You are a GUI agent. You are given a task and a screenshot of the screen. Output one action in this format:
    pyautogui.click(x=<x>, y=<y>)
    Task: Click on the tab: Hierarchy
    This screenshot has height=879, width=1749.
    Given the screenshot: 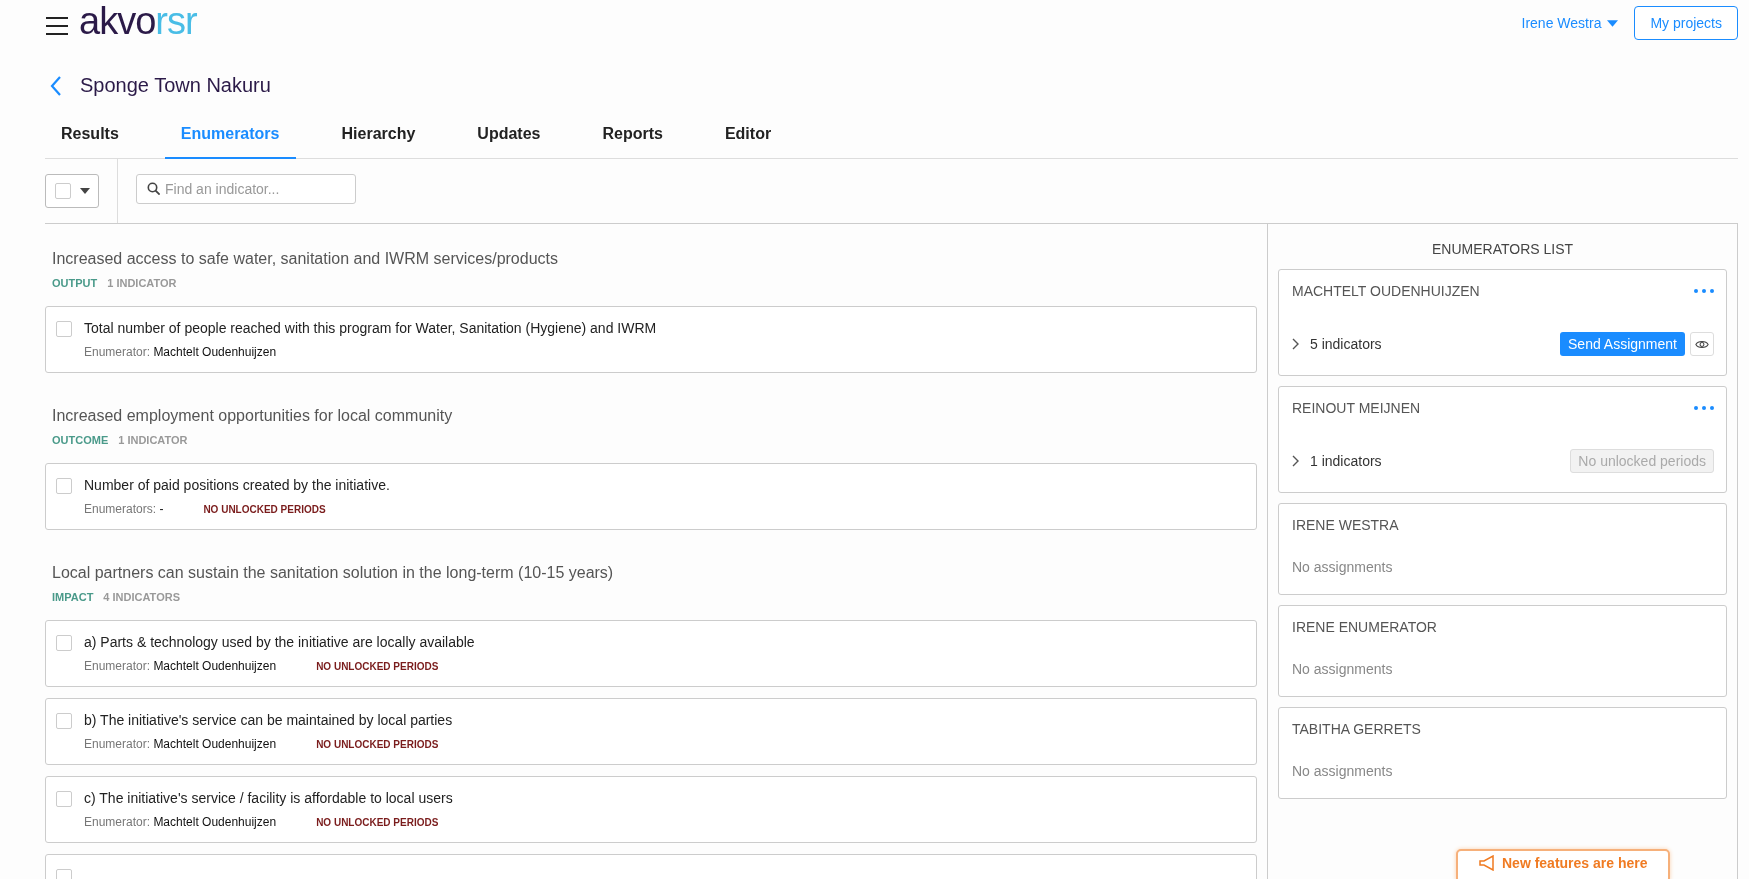 What is the action you would take?
    pyautogui.click(x=378, y=137)
    